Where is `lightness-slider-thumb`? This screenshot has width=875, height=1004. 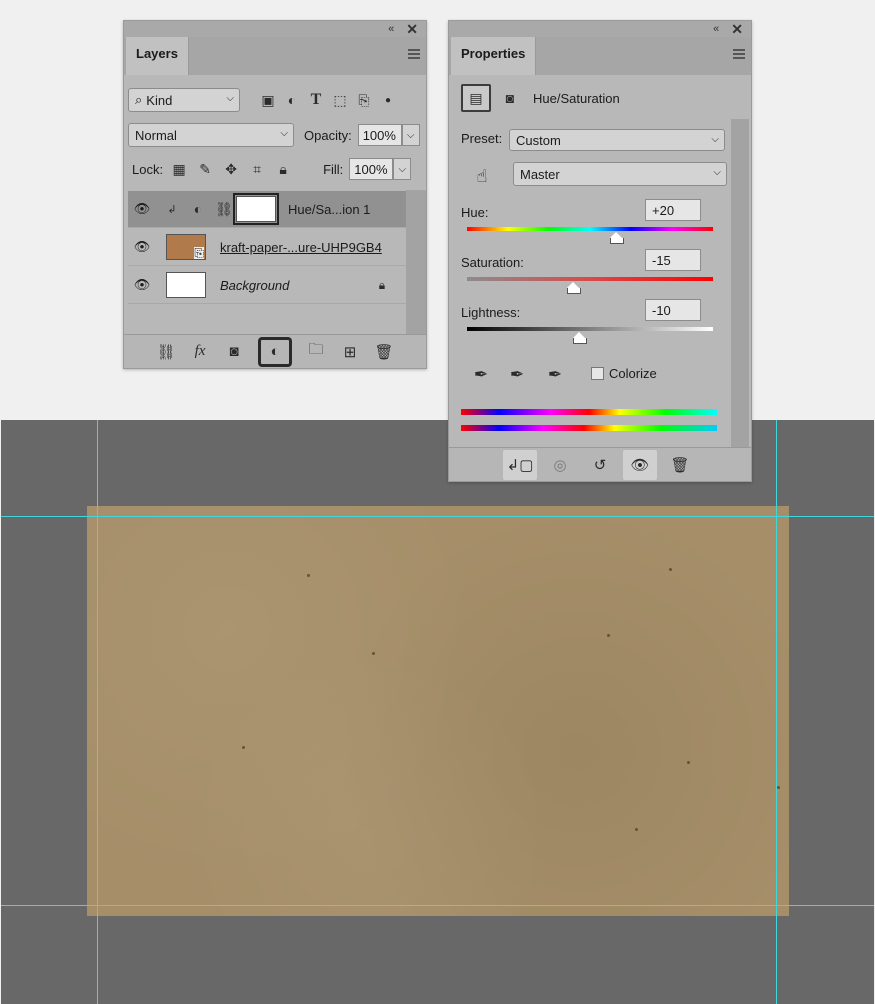 lightness-slider-thumb is located at coordinates (580, 338).